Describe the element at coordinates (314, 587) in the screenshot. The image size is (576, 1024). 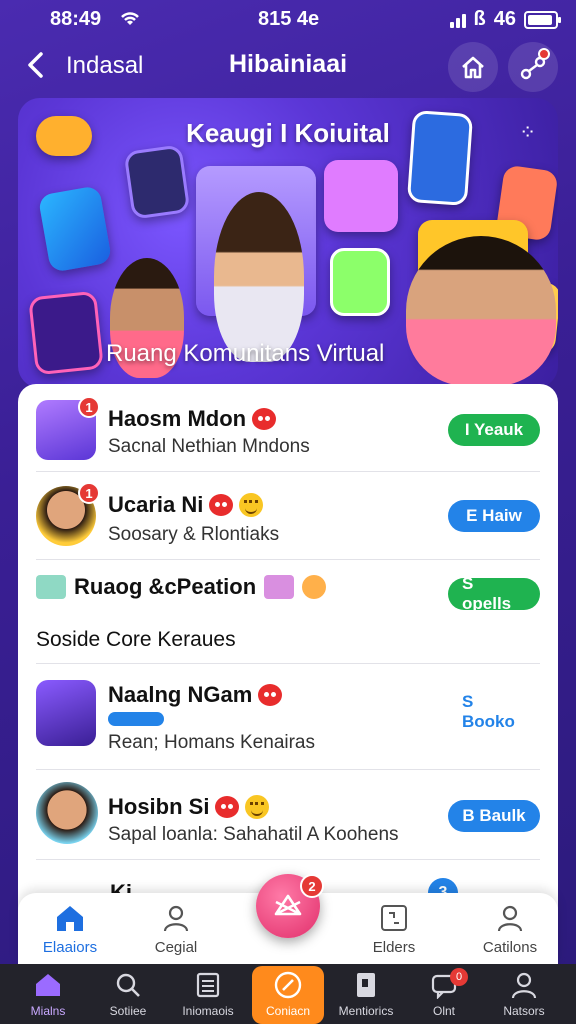
I see `section-person-icon` at that location.